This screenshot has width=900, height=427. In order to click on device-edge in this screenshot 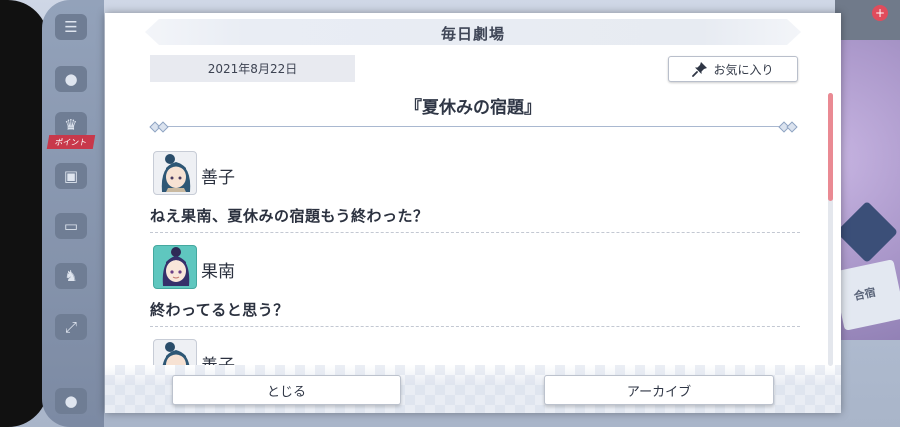, I will do `click(24, 213)`.